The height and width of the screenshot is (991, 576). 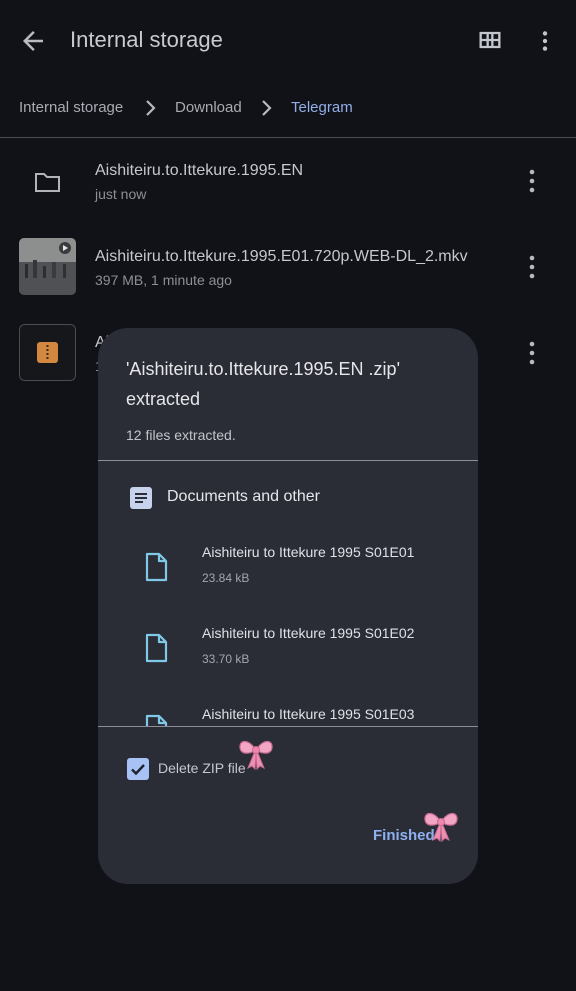 What do you see at coordinates (47, 182) in the screenshot?
I see `folder-icon` at bounding box center [47, 182].